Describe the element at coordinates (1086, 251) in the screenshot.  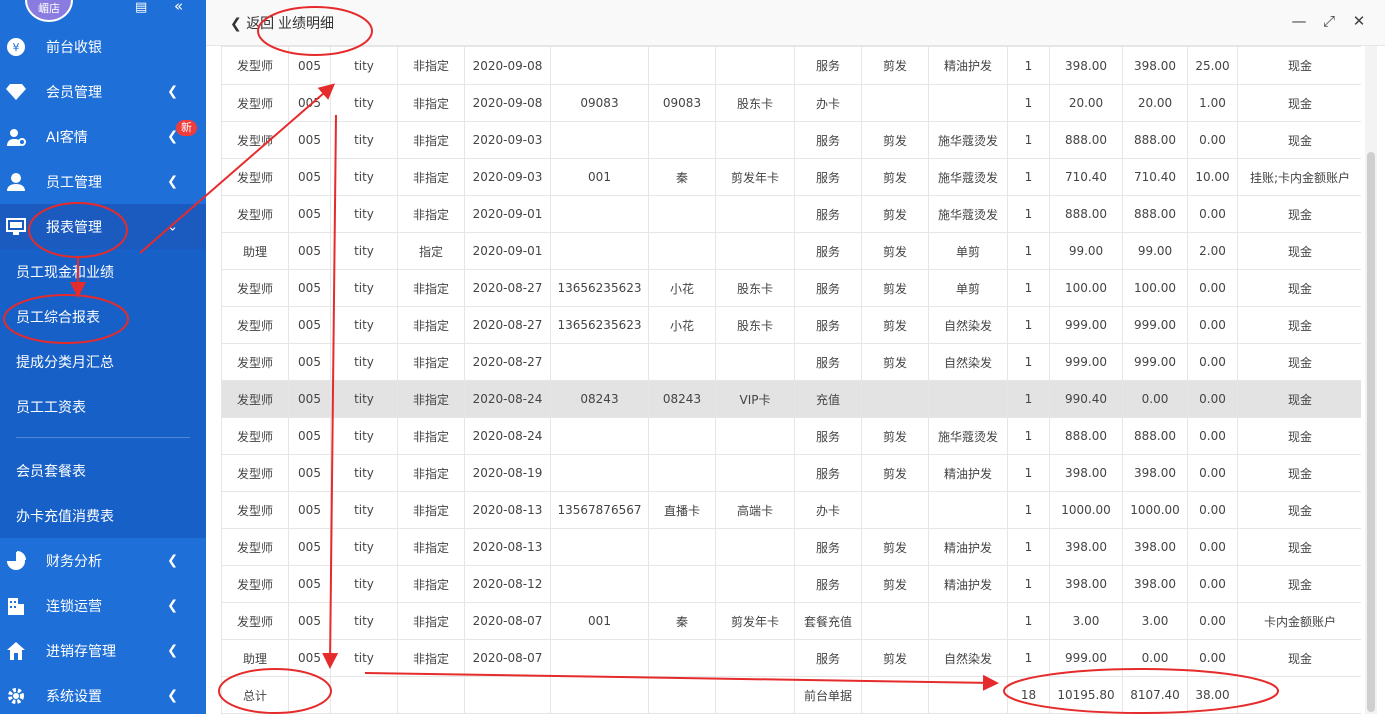
I see `cell-amount: 99.00` at that location.